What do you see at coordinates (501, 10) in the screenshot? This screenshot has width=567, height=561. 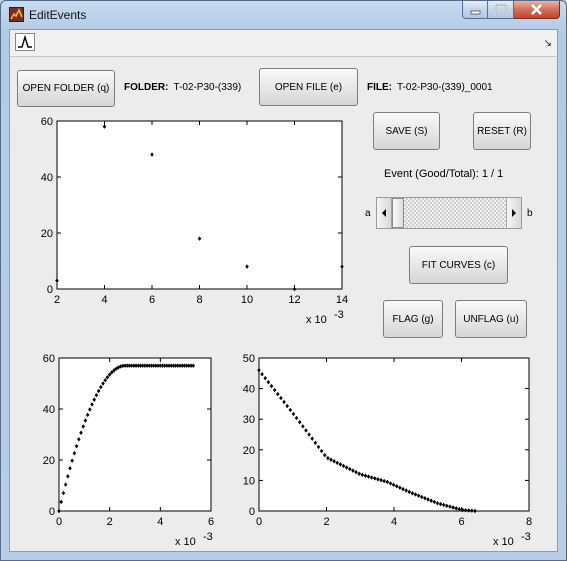 I see `maximize-button` at bounding box center [501, 10].